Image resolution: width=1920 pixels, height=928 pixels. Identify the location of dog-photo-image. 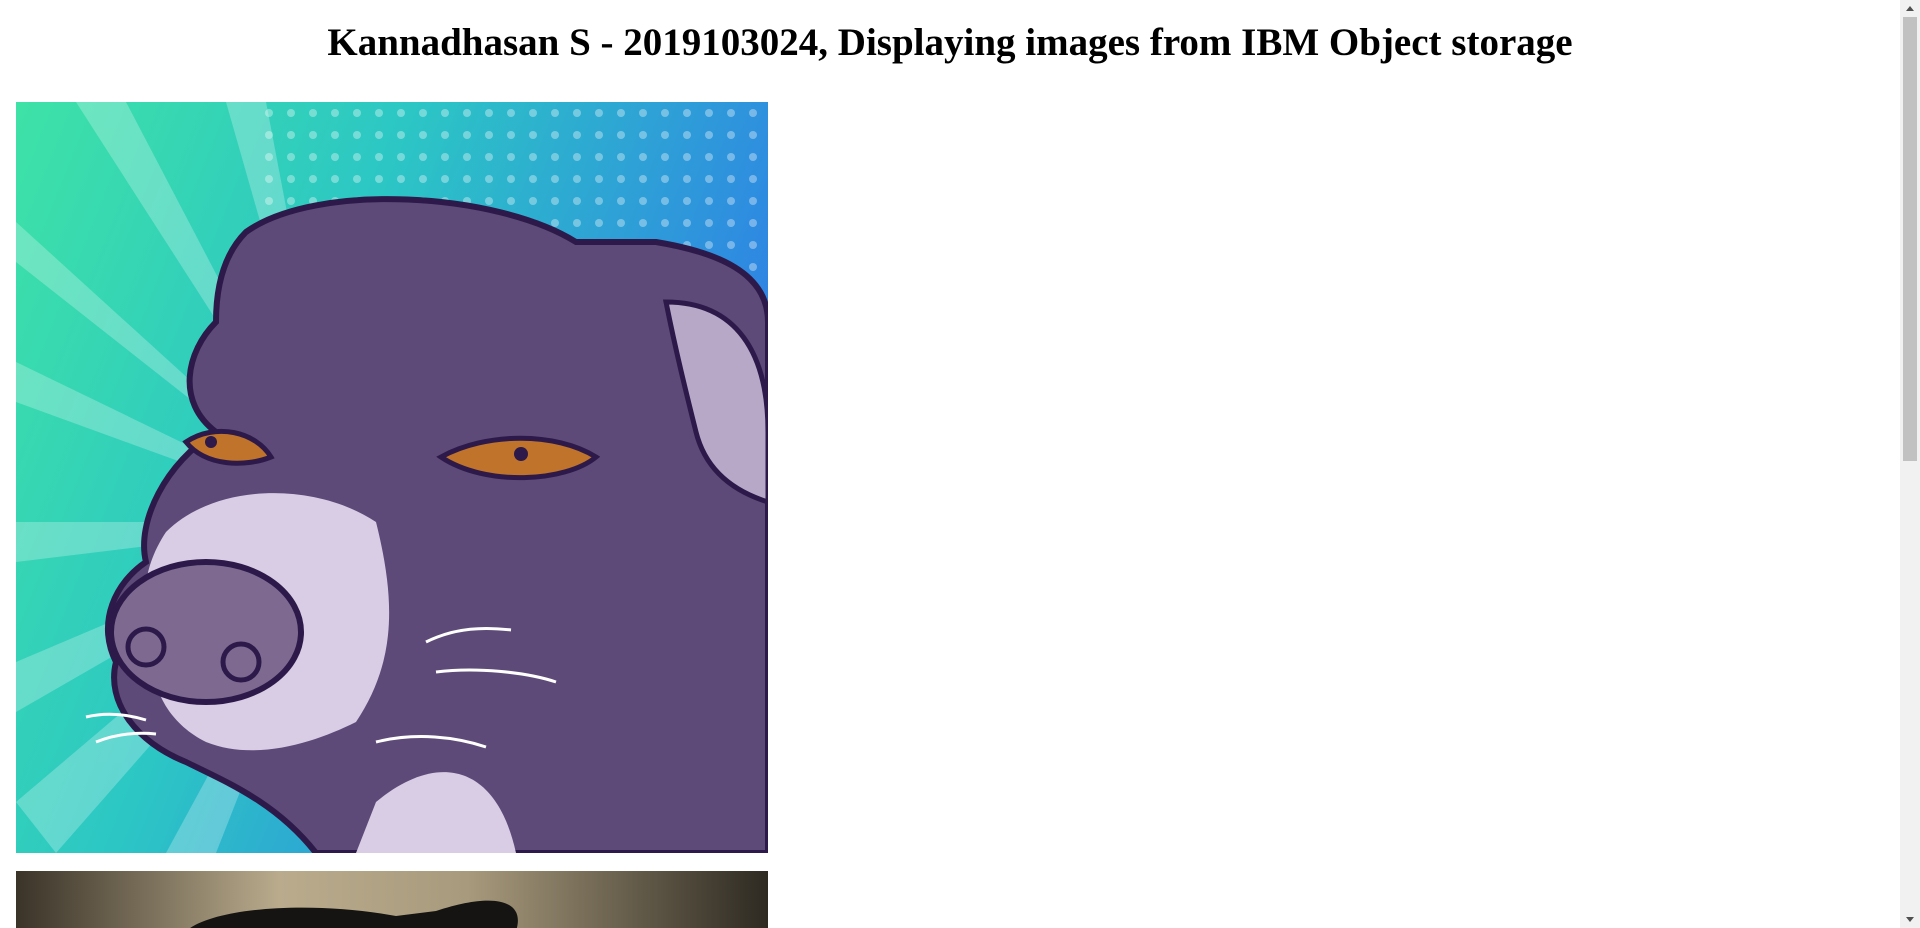
(392, 899).